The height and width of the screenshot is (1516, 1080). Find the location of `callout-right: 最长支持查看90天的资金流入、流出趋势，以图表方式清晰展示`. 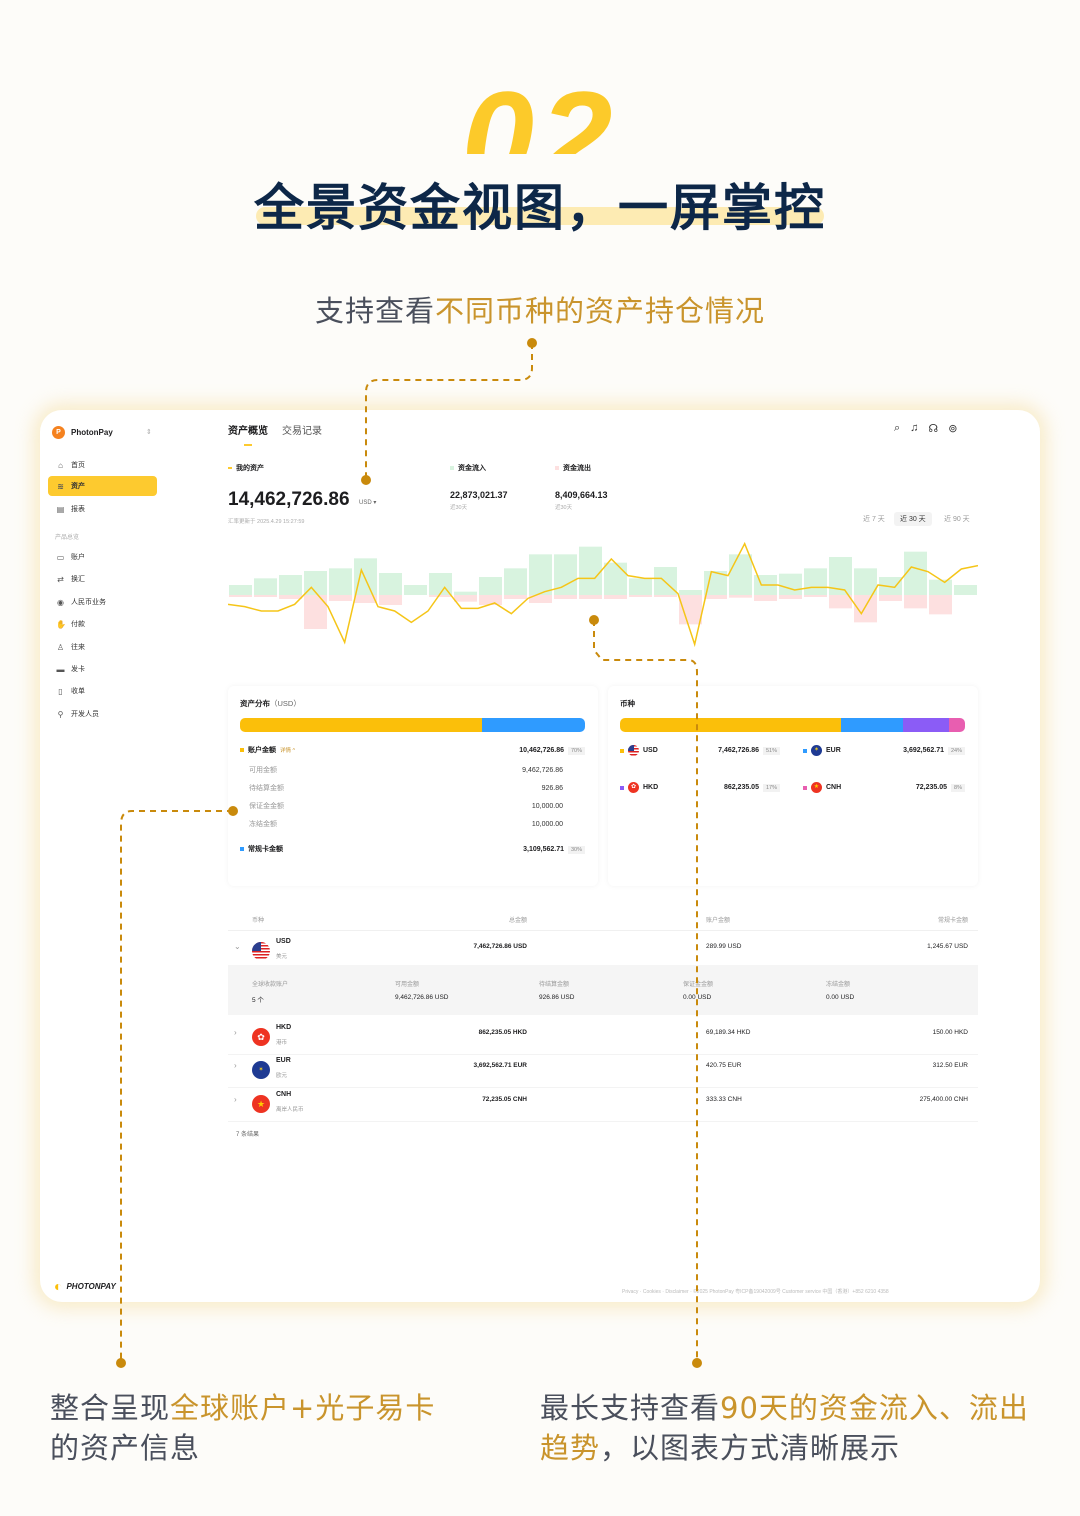

callout-right: 最长支持查看90天的资金流入、流出趋势，以图表方式清晰展示 is located at coordinates (790, 1428).